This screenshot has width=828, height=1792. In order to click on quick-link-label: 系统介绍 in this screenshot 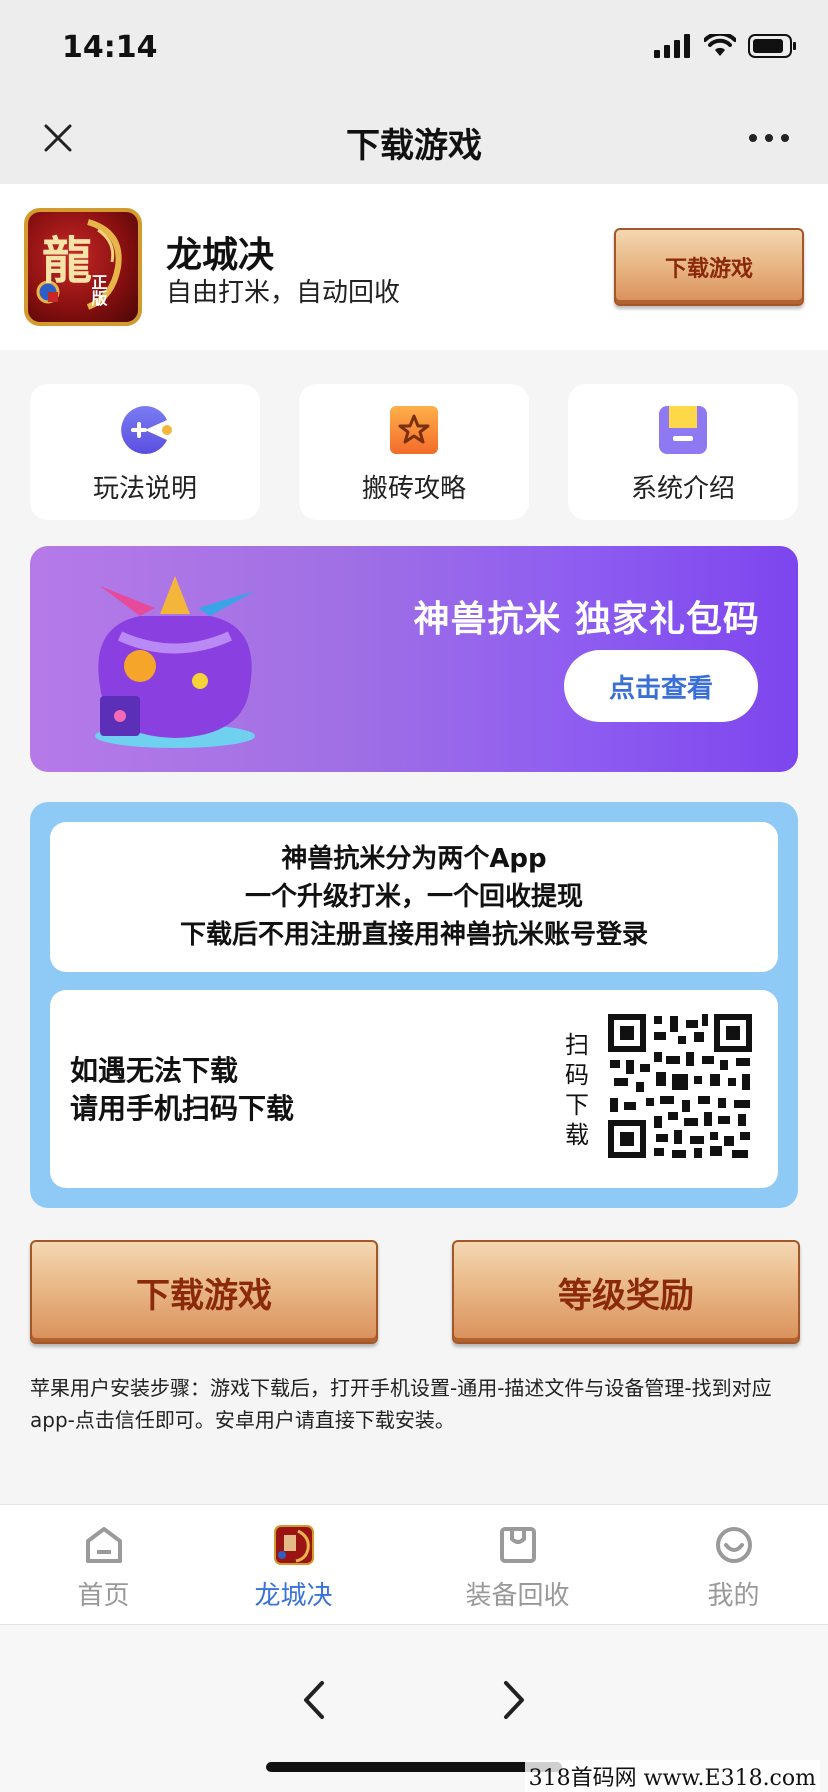, I will do `click(682, 489)`.